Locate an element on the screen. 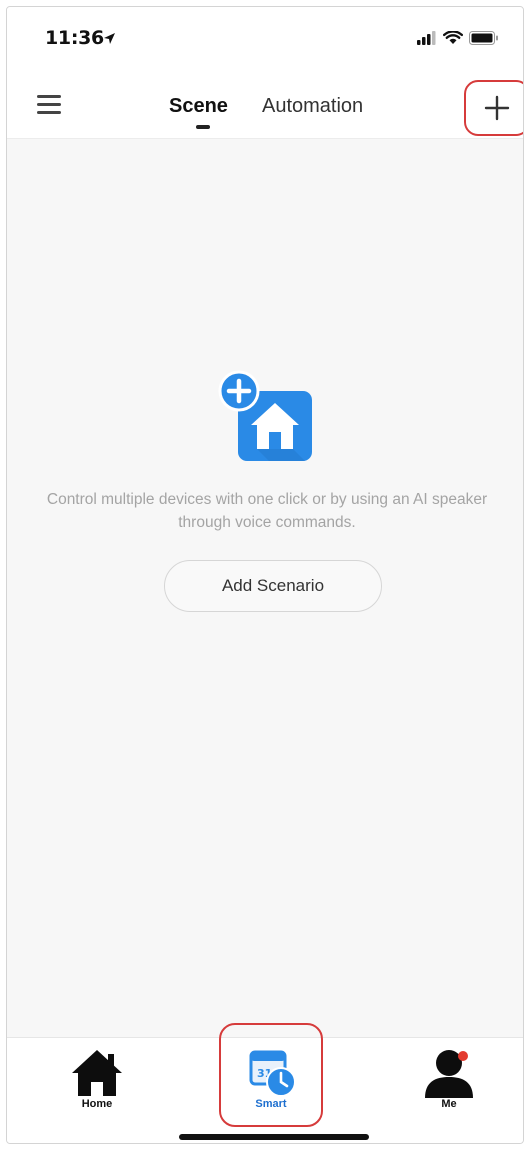 The height and width of the screenshot is (1149, 531). status-bar: 11:36 is located at coordinates (265, 38).